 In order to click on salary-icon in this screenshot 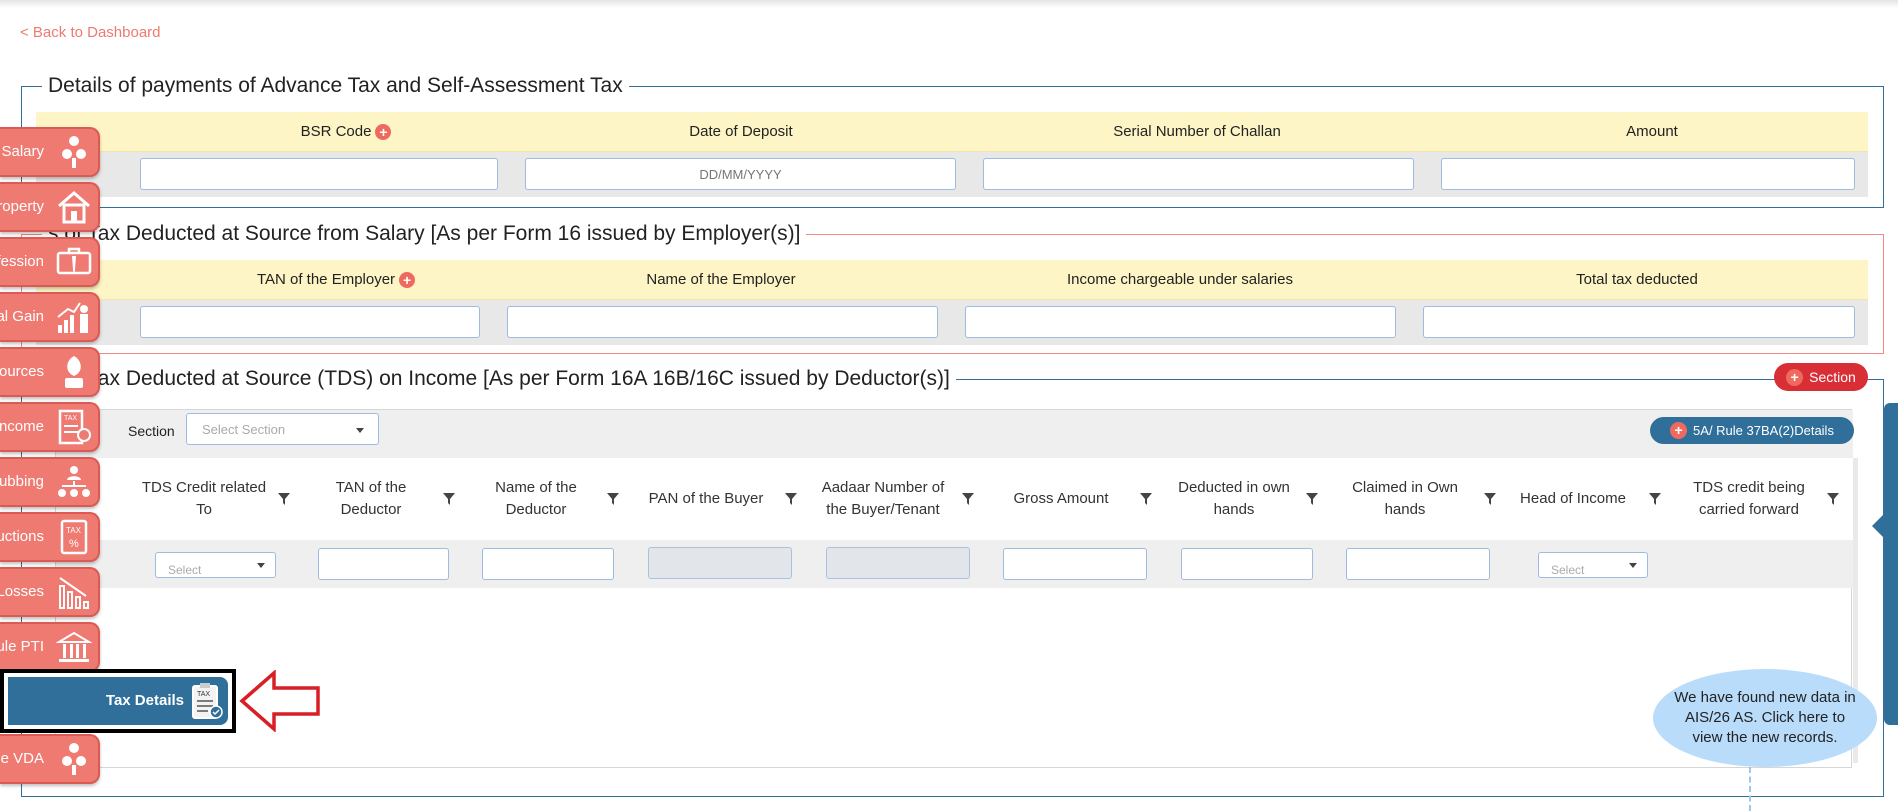, I will do `click(74, 152)`.